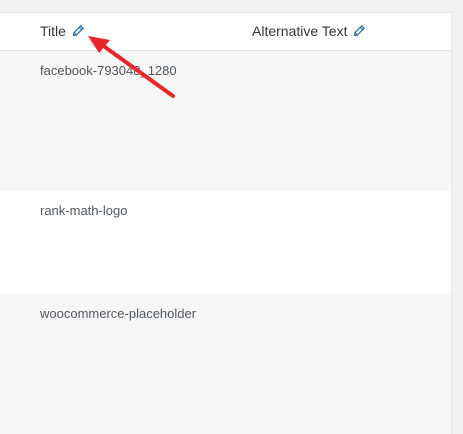 This screenshot has height=434, width=463. Describe the element at coordinates (53, 31) in the screenshot. I see `column-header-title-label: Title` at that location.